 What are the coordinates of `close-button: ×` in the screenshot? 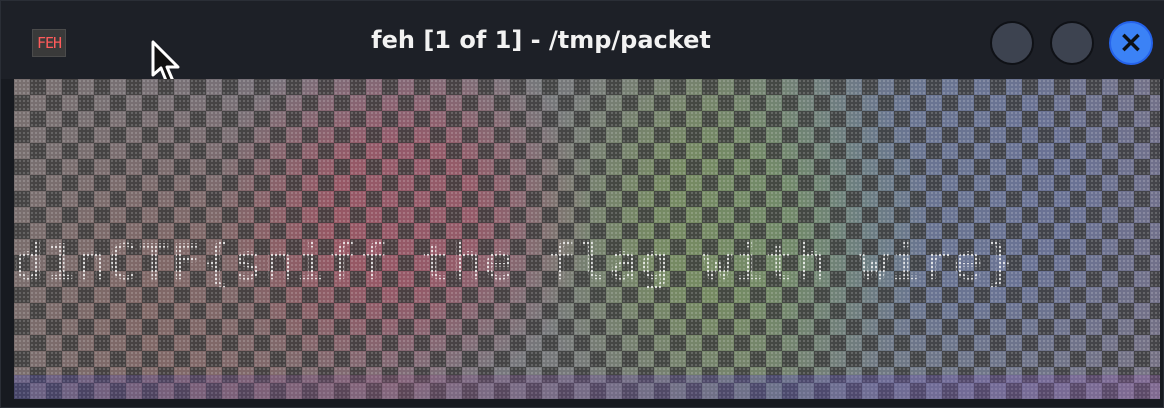 It's located at (1131, 43).